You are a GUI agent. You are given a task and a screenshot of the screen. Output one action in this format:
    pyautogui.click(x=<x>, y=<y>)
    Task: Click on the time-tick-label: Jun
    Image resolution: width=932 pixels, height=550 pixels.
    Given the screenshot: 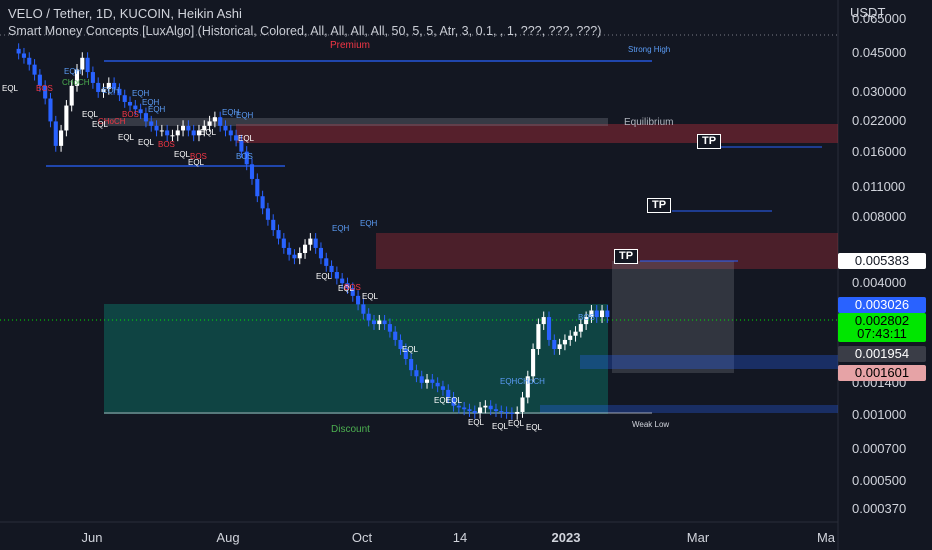 What is the action you would take?
    pyautogui.click(x=92, y=537)
    